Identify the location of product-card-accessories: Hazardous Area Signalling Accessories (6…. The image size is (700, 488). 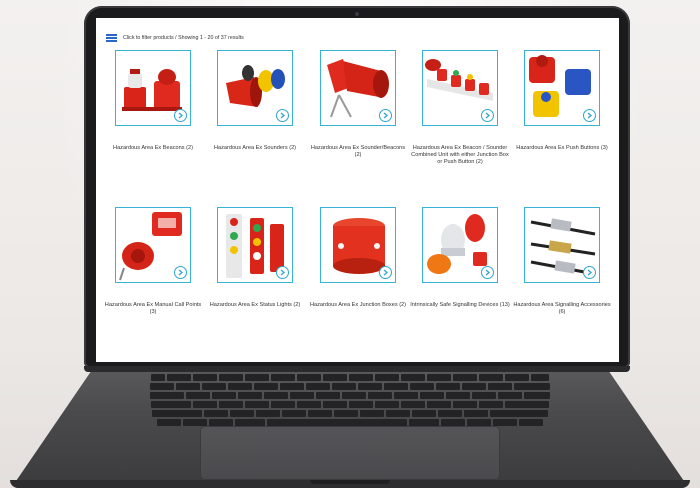
(562, 261).